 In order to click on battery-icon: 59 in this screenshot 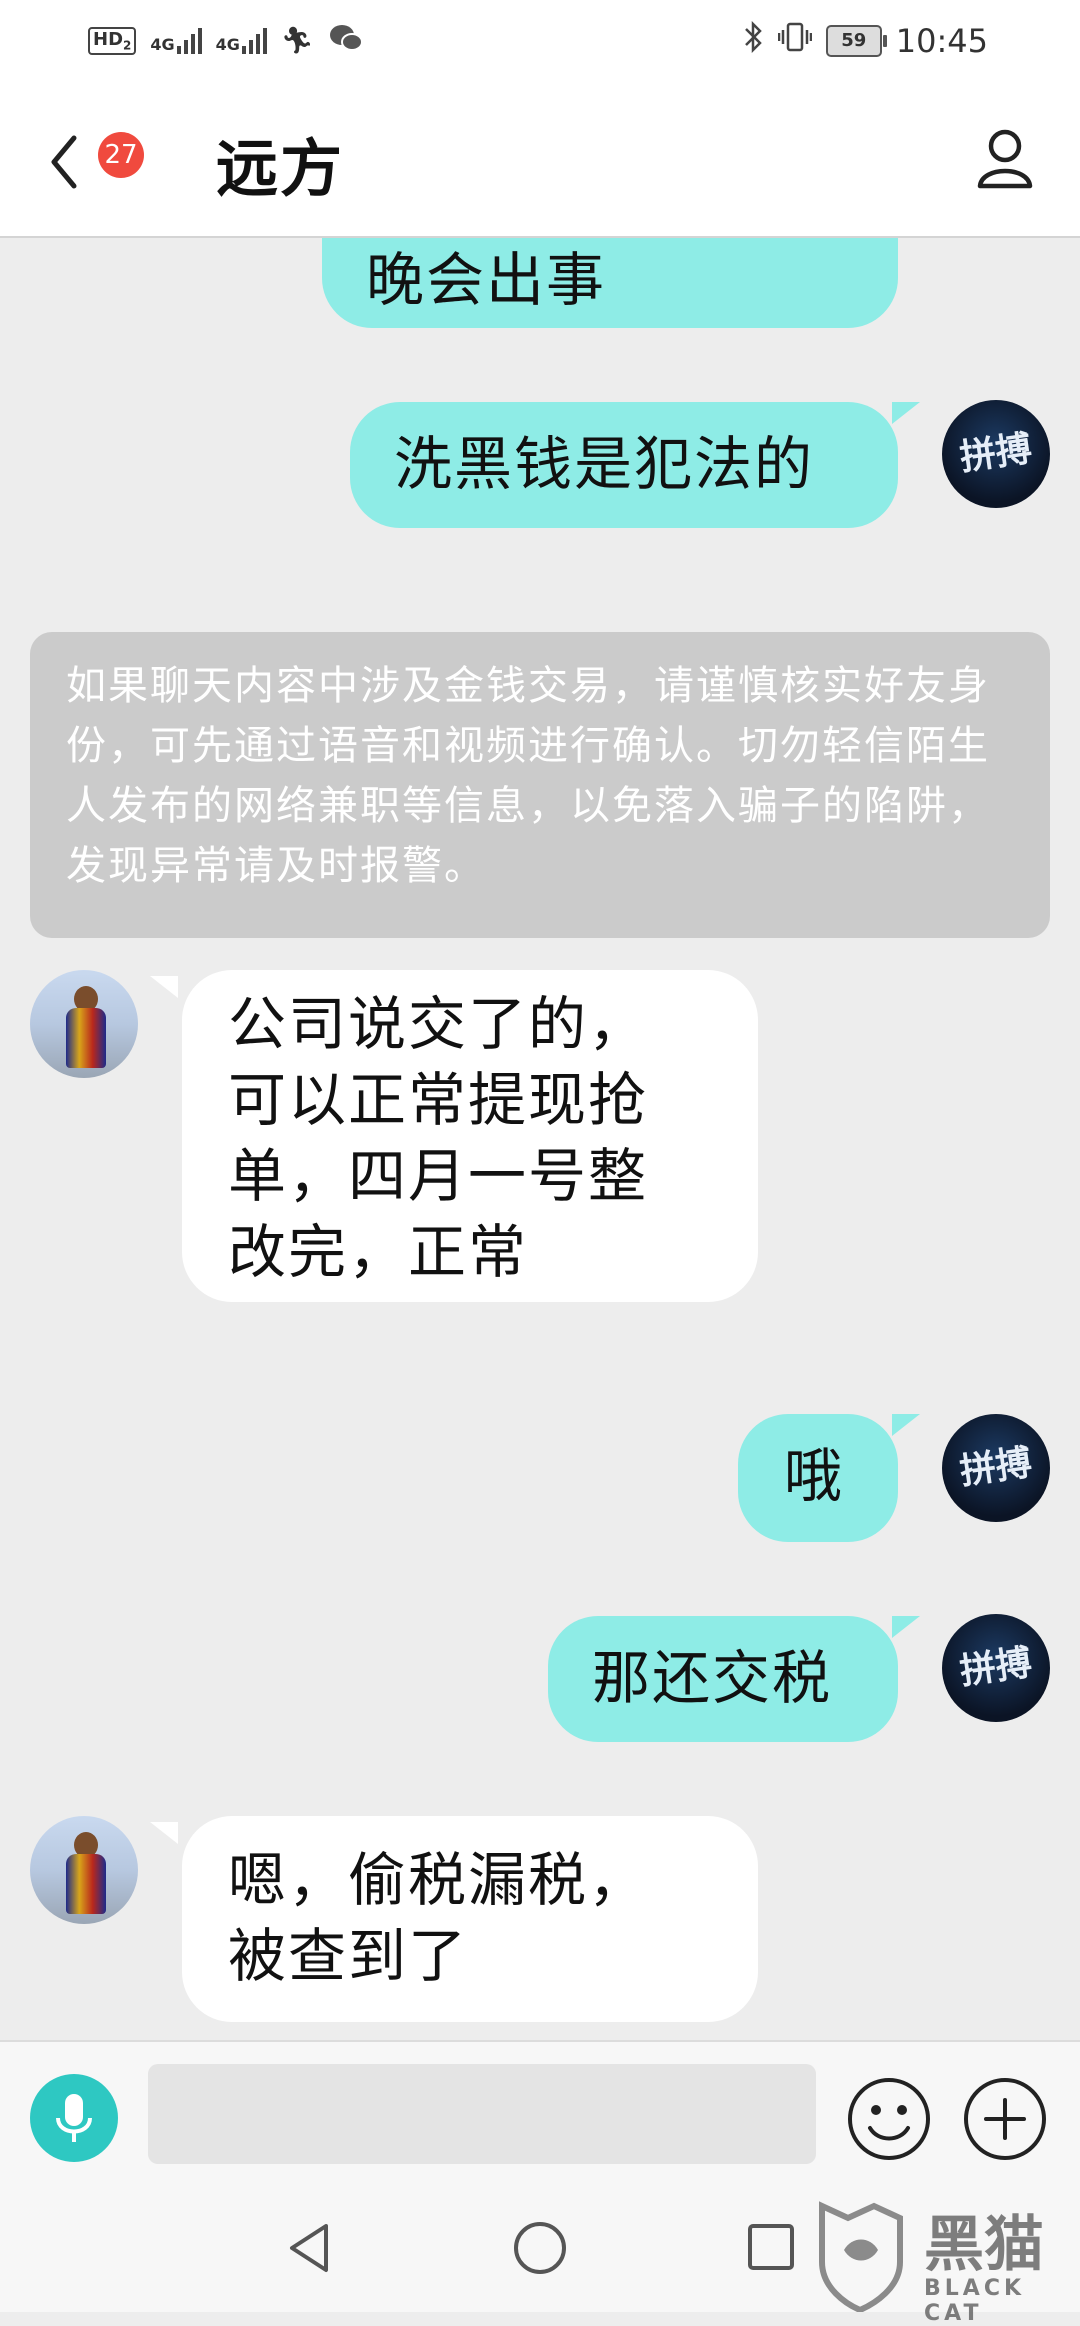, I will do `click(856, 41)`.